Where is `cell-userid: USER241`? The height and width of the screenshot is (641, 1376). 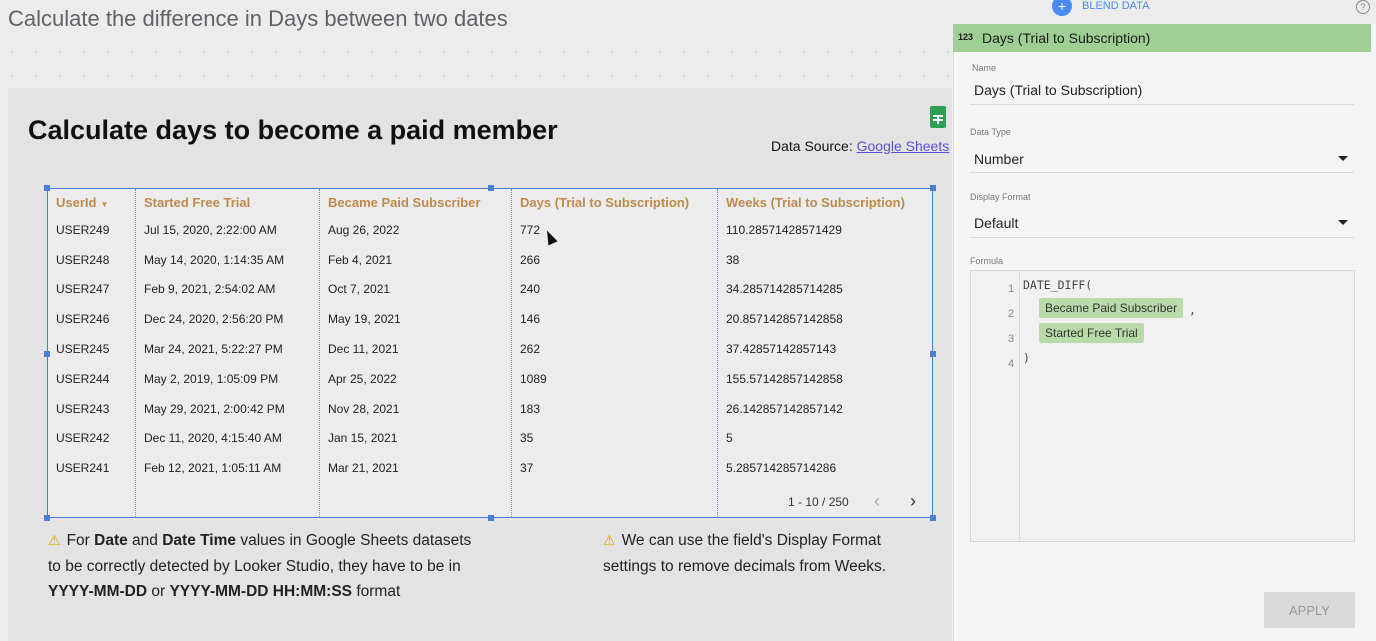
cell-userid: USER241 is located at coordinates (83, 468).